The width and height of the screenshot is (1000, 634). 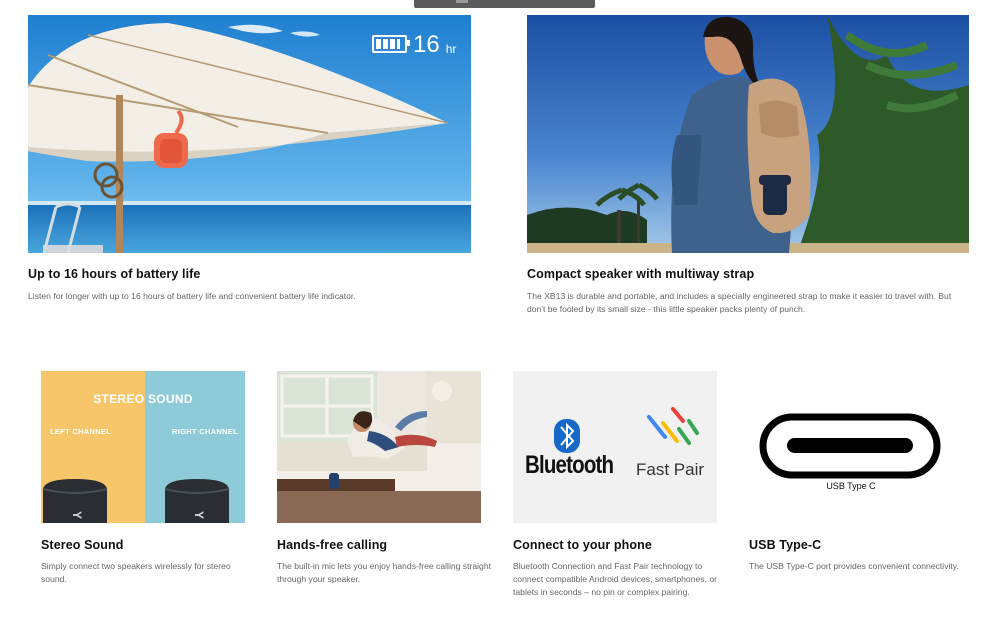 I want to click on right-channel-label: RIGHT CHANNEL, so click(x=205, y=431).